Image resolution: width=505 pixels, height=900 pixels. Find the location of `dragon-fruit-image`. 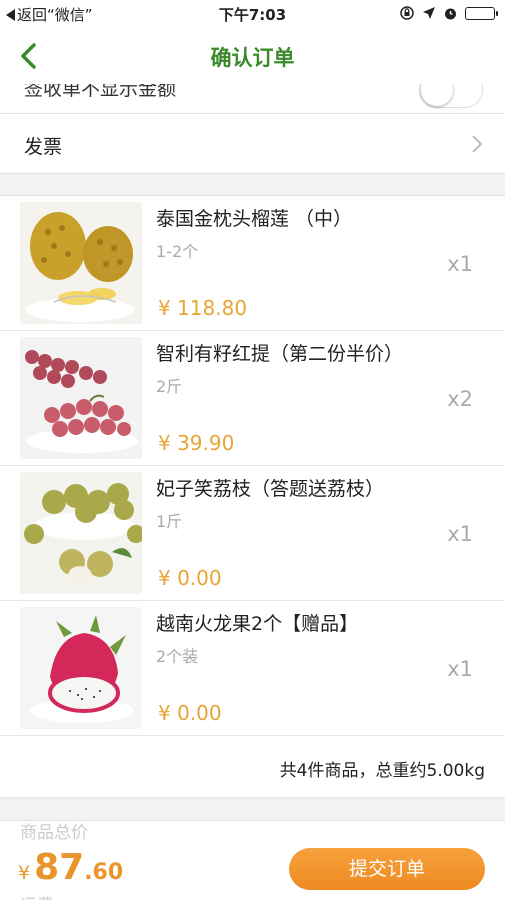

dragon-fruit-image is located at coordinates (81, 668).